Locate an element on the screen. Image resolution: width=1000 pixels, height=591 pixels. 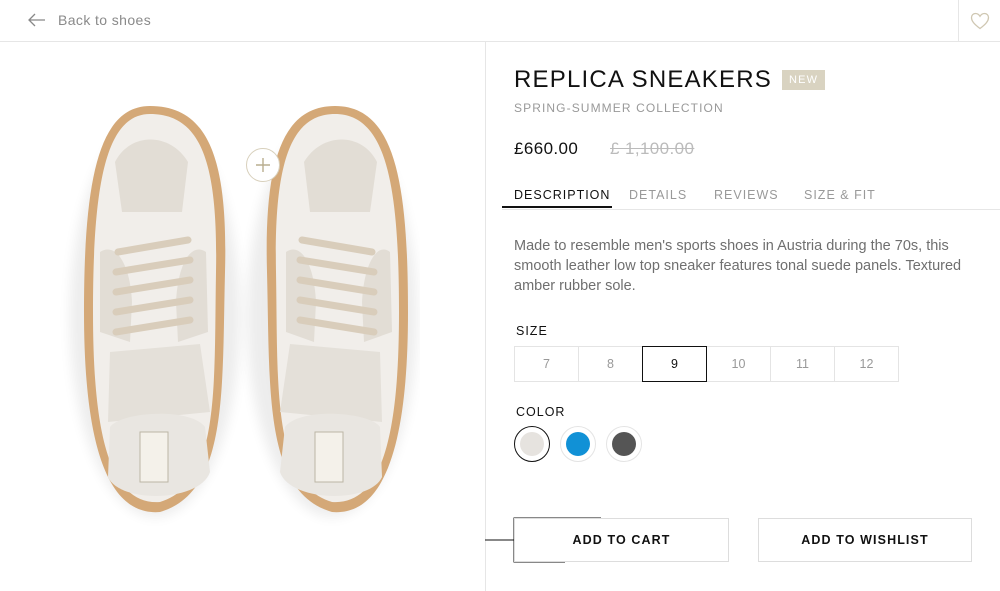
tab-size-fit: SIZE & FIT is located at coordinates (840, 195).